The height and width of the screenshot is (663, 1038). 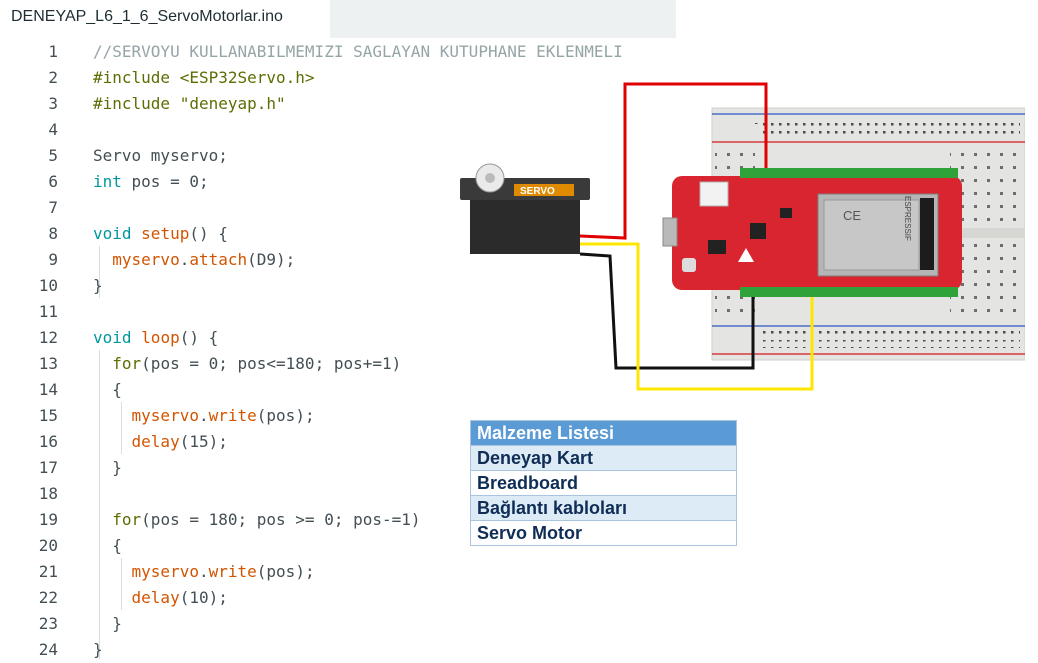 I want to click on code-text: Servo myservo;, so click(x=160, y=156).